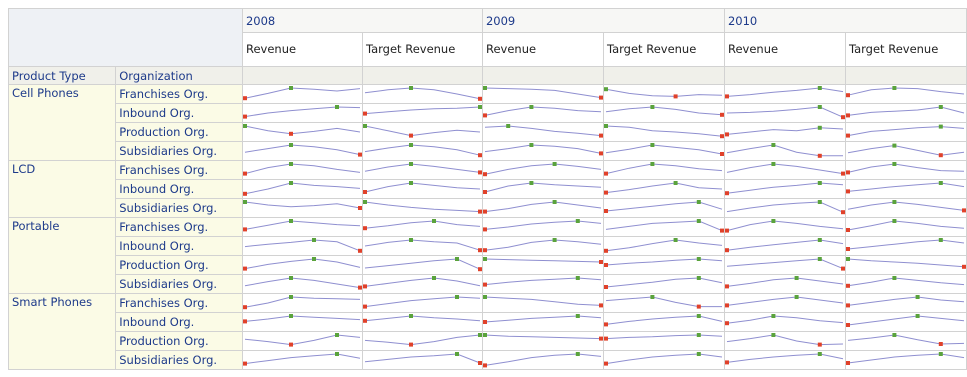 The width and height of the screenshot is (967, 377). I want to click on product-type-cell: Smart Phones, so click(62, 331).